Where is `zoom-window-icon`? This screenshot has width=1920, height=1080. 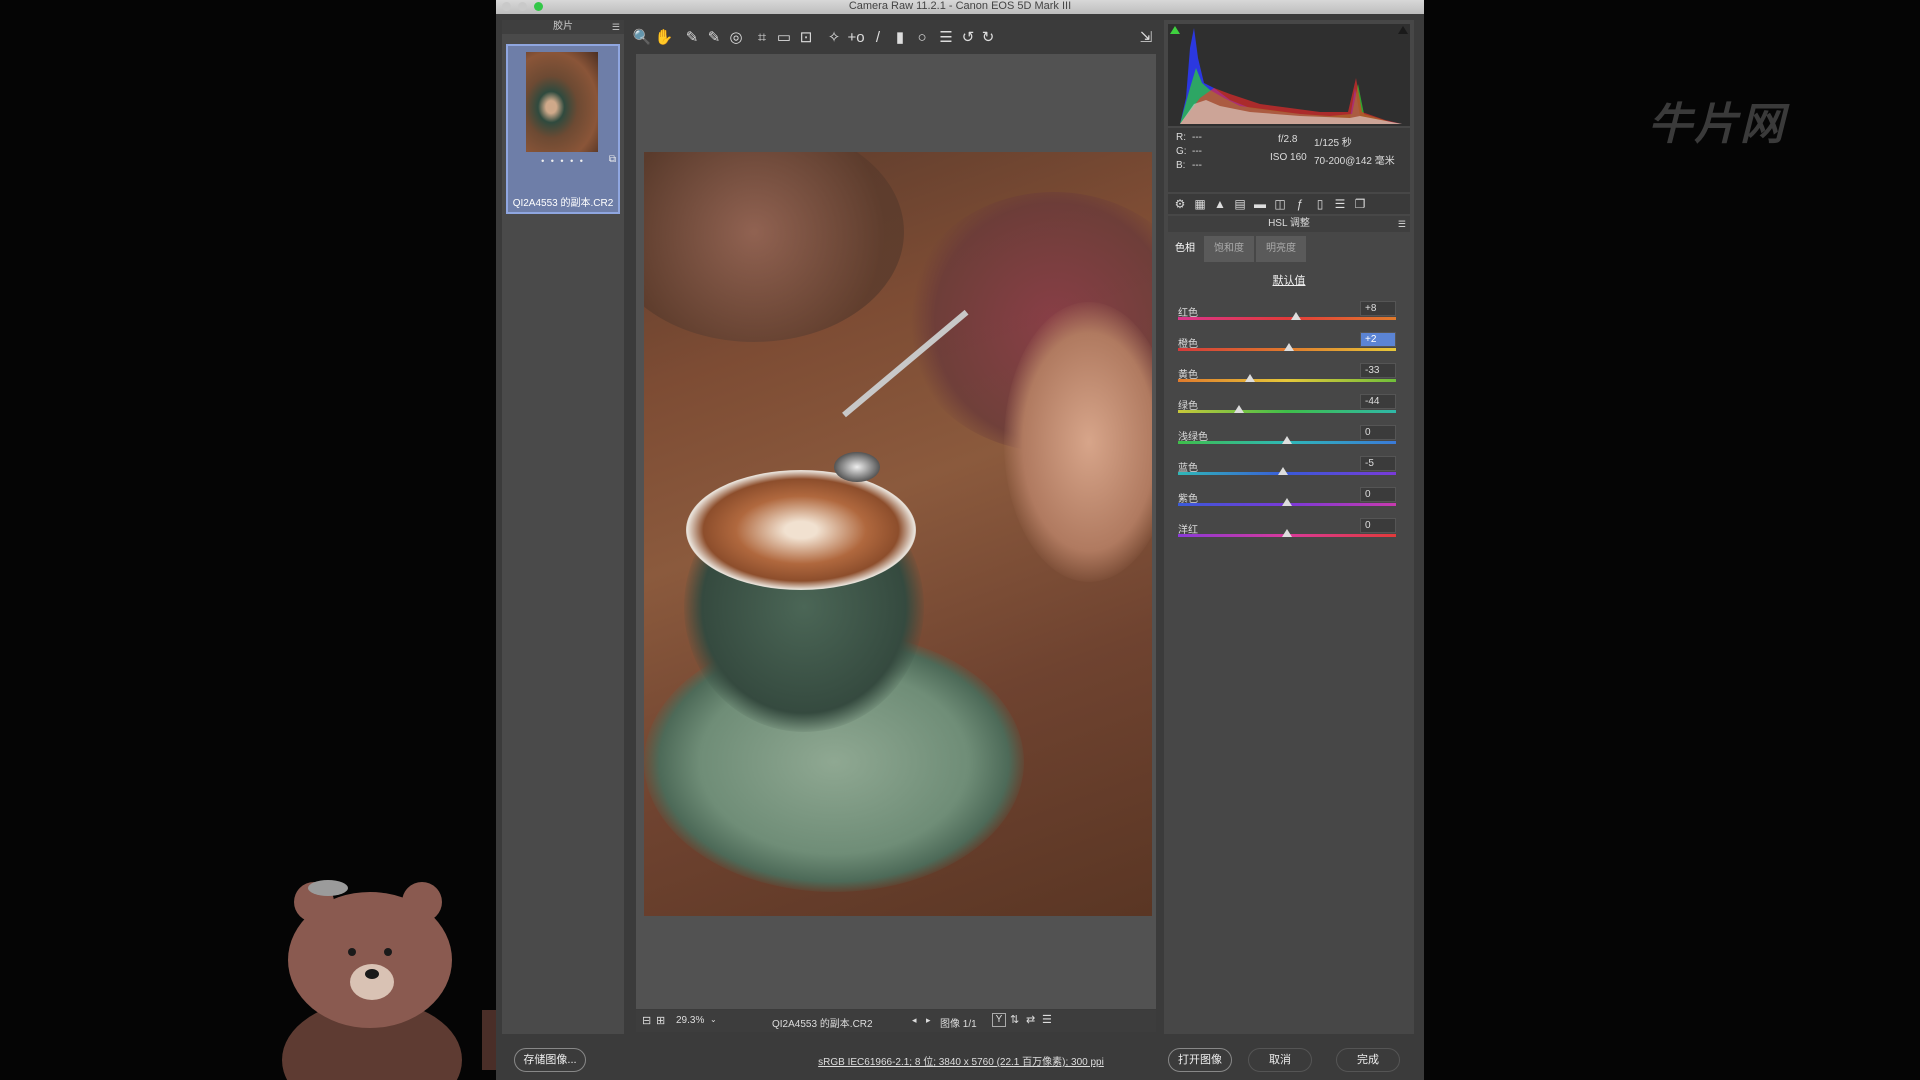
zoom-window-icon is located at coordinates (538, 6).